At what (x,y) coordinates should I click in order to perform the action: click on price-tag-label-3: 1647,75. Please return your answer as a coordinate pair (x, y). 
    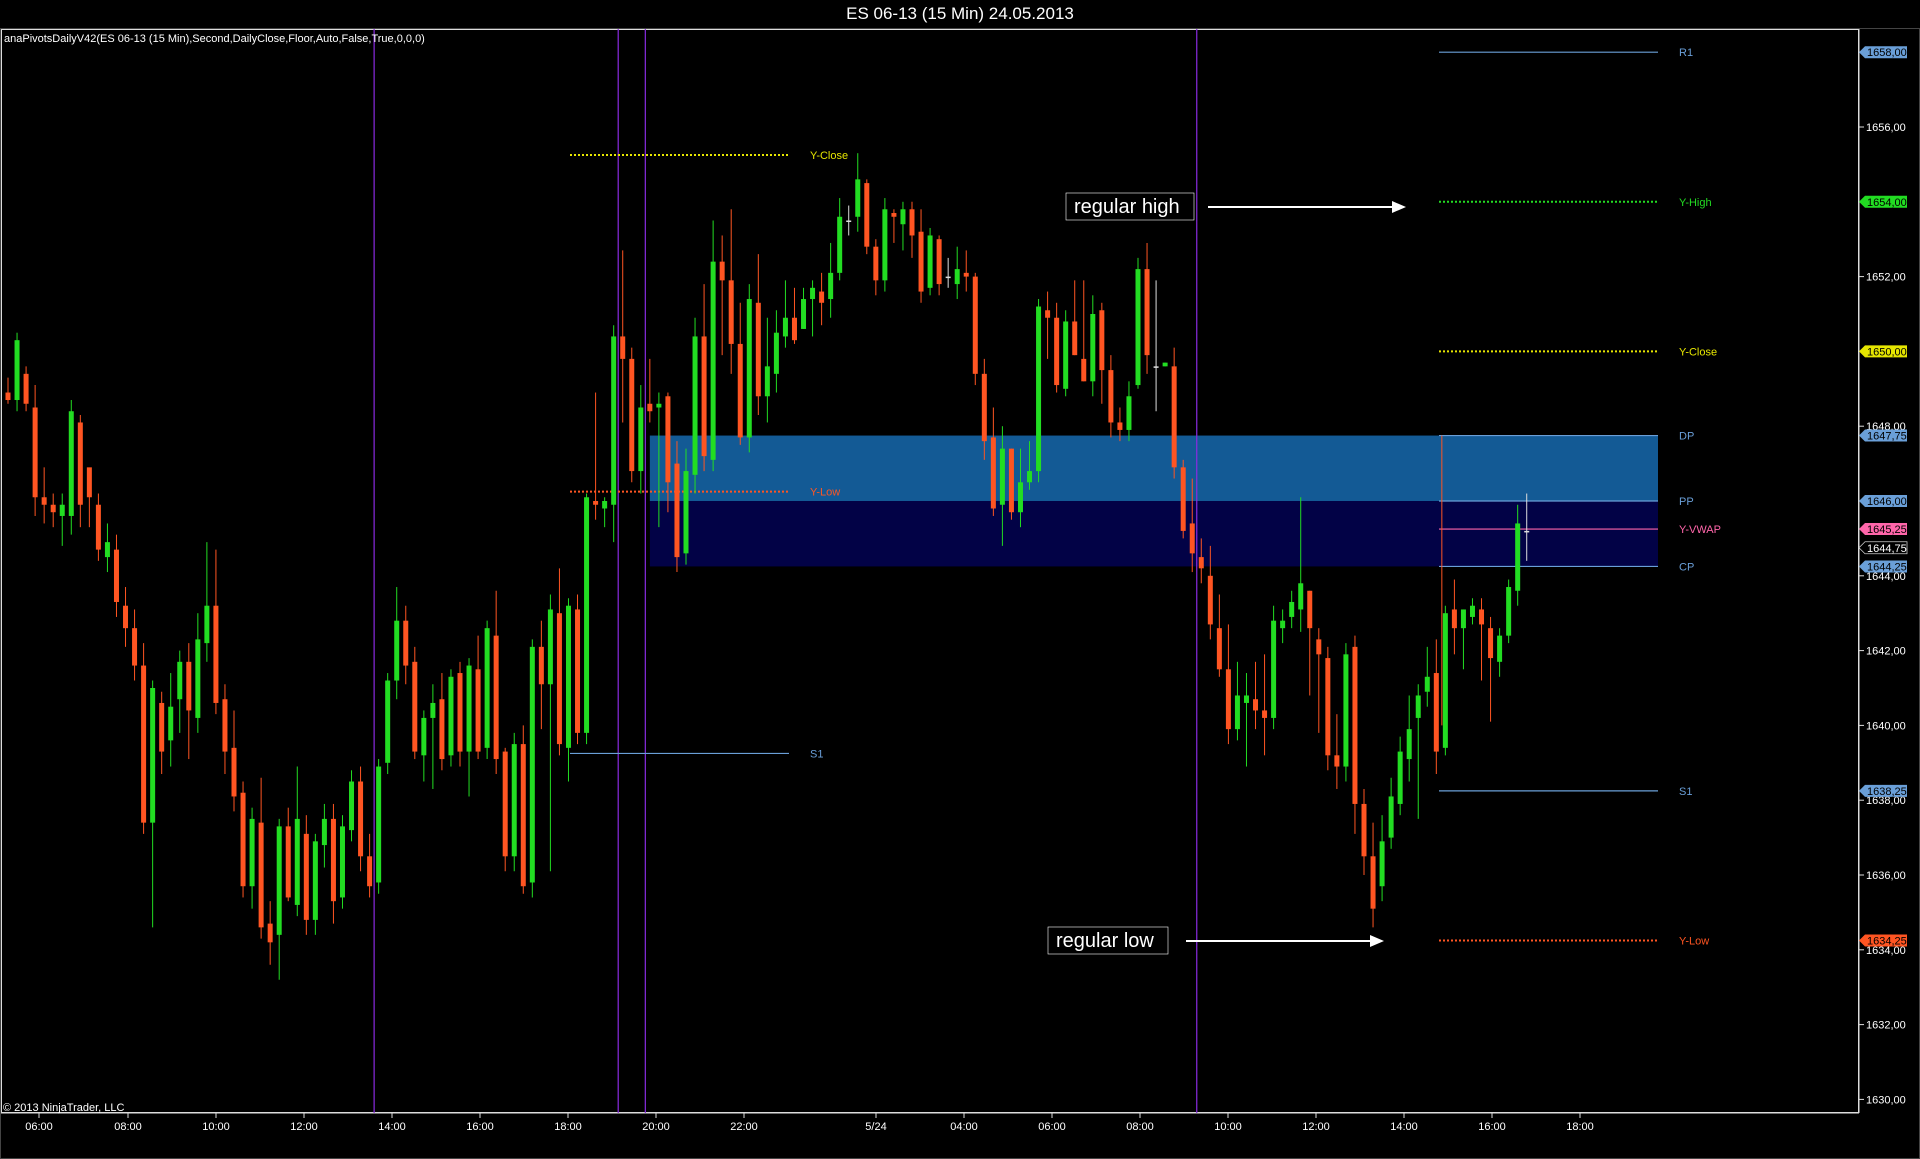
    Looking at the image, I should click on (1887, 437).